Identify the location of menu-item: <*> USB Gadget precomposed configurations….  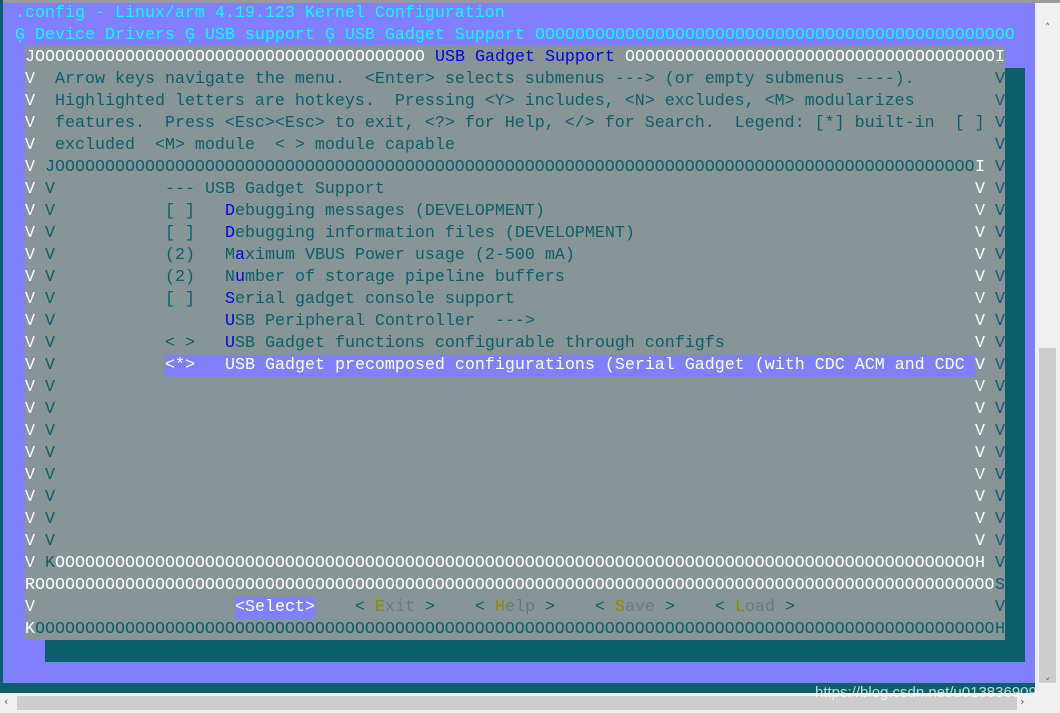
(570, 366).